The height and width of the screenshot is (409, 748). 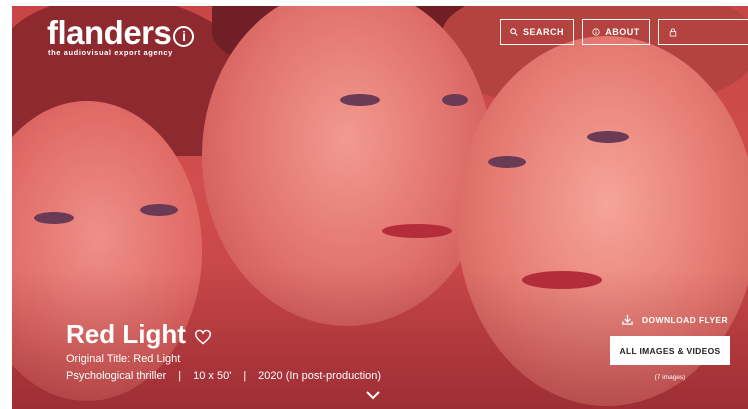 What do you see at coordinates (109, 32) in the screenshot?
I see `logo-wordmark: flanders` at bounding box center [109, 32].